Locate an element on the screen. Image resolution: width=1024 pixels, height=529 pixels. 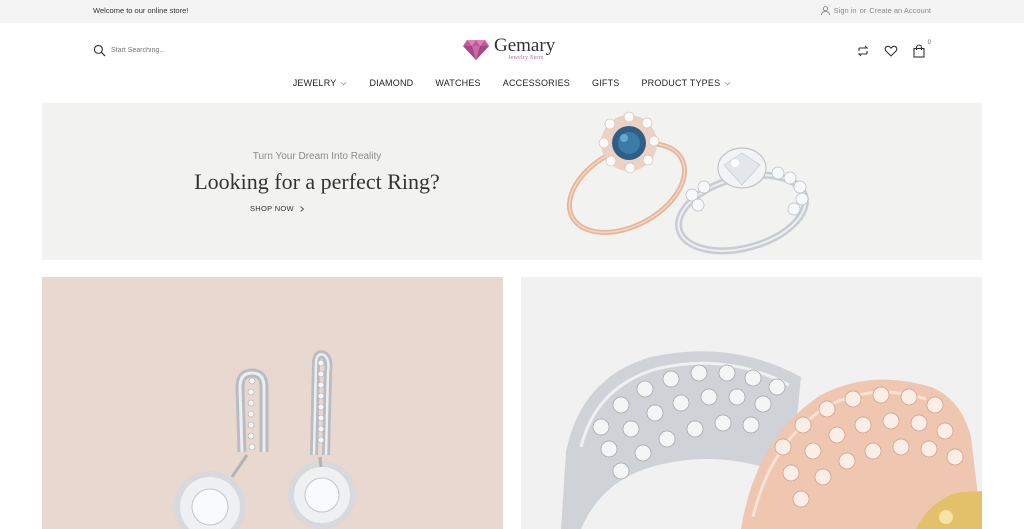
nav-item-diamond: DIAMOND is located at coordinates (391, 83).